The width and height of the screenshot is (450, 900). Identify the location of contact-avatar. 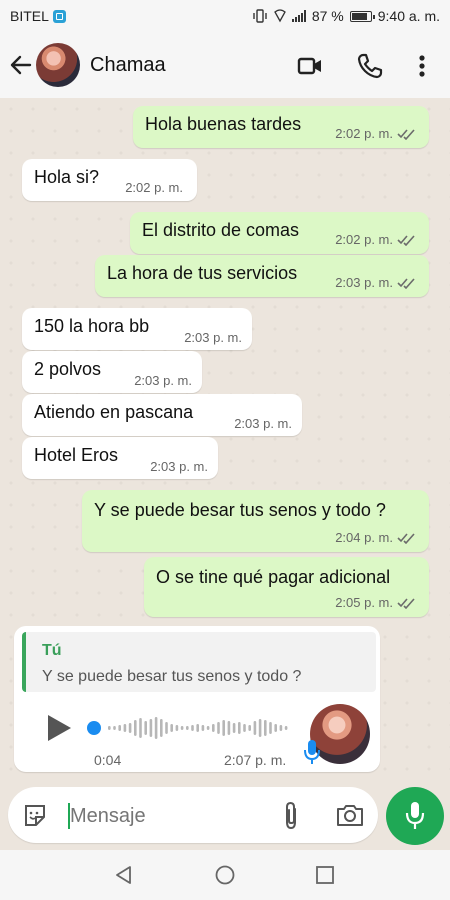
(58, 65).